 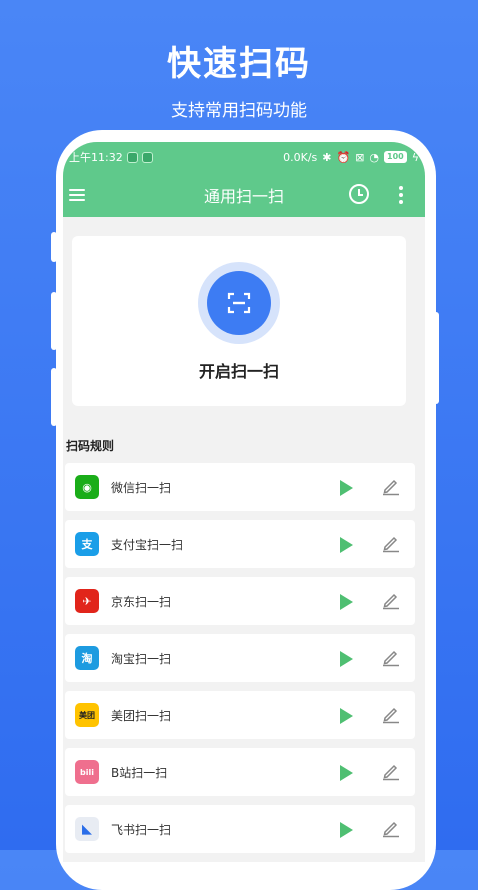 I want to click on history-icon, so click(x=359, y=194).